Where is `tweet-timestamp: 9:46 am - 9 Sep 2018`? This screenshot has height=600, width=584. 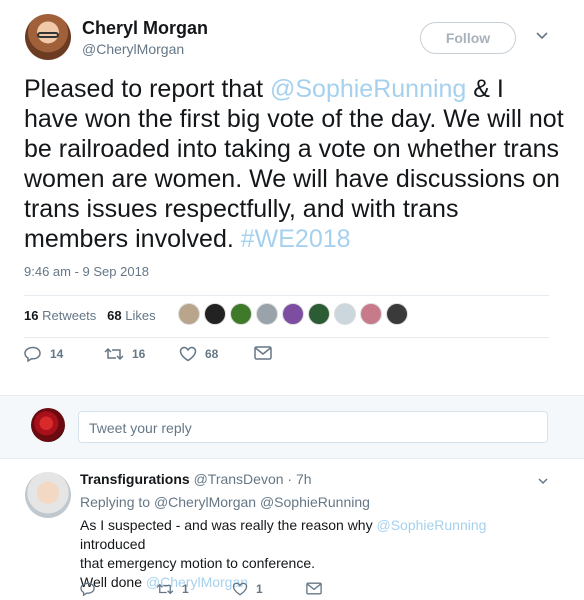
tweet-timestamp: 9:46 am - 9 Sep 2018 is located at coordinates (86, 271).